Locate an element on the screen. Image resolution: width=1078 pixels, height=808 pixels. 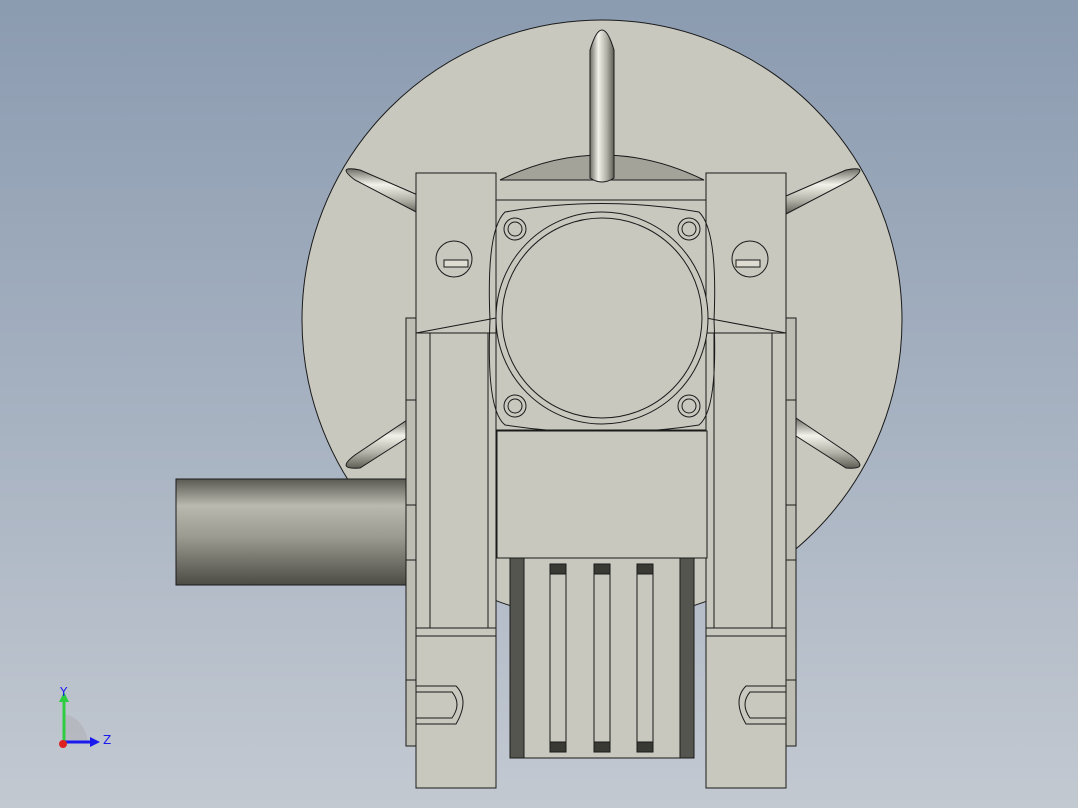
plug-right is located at coordinates (750, 259).